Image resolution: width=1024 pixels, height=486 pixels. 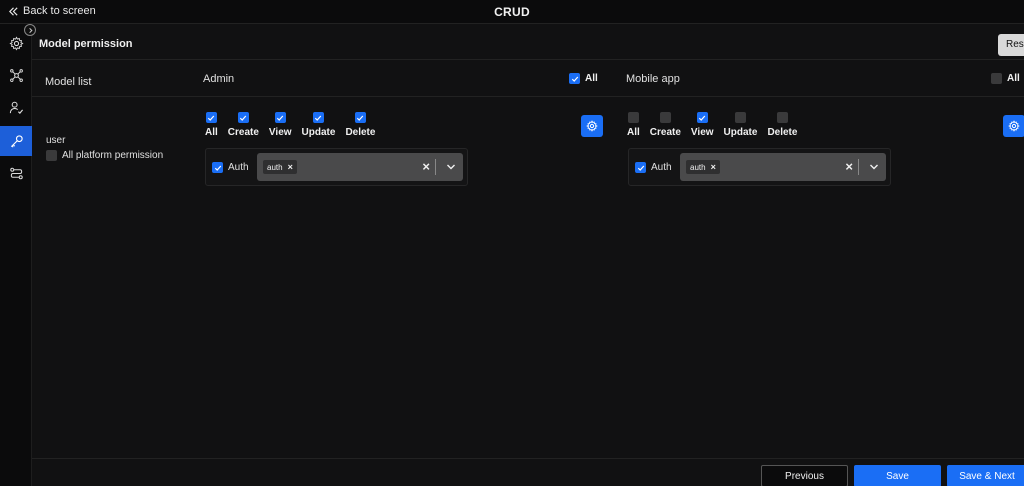 I want to click on sidebar-item-flows, so click(x=16, y=173).